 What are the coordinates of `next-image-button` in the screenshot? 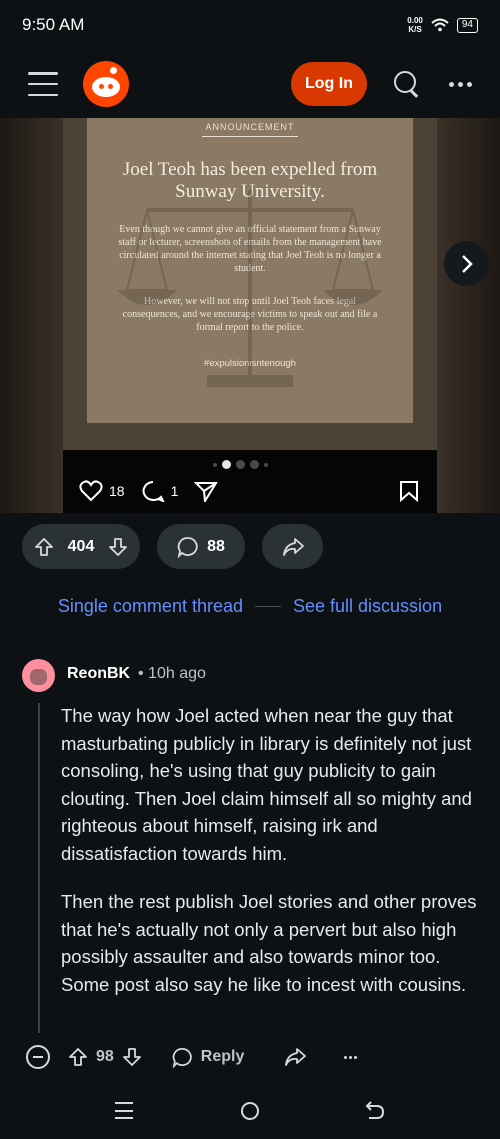 It's located at (466, 263).